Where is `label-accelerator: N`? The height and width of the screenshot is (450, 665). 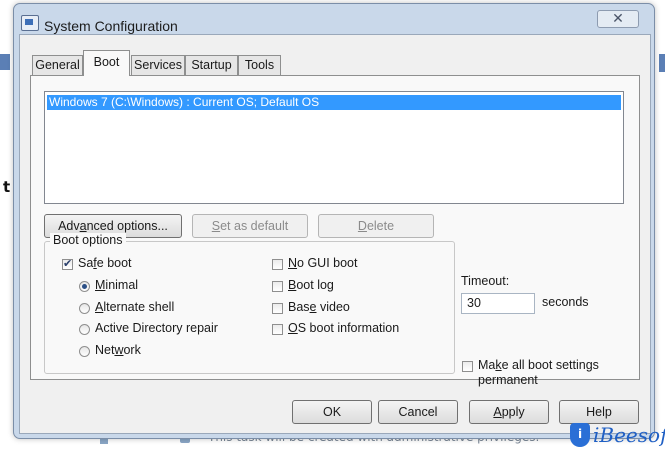 label-accelerator: N is located at coordinates (293, 263).